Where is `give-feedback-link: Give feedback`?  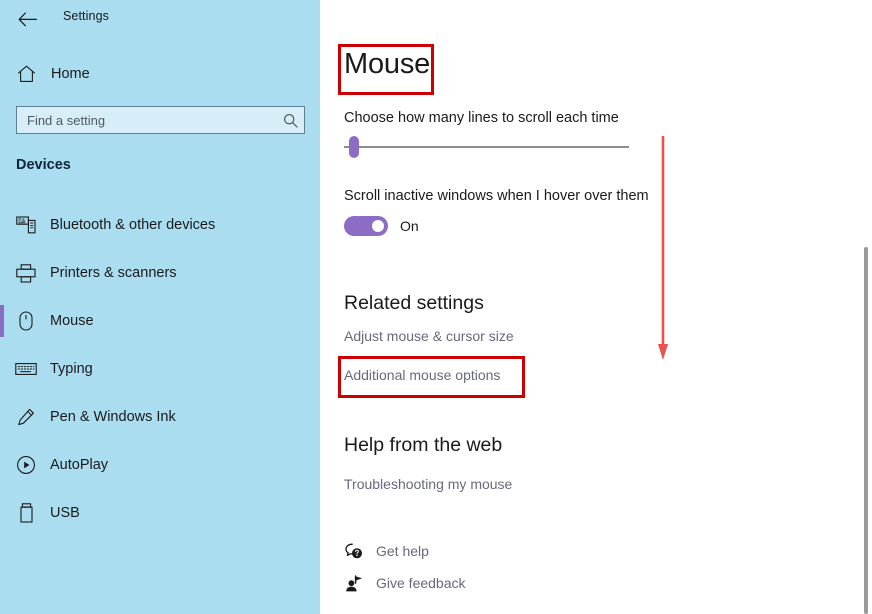
give-feedback-link: Give feedback is located at coordinates (405, 583).